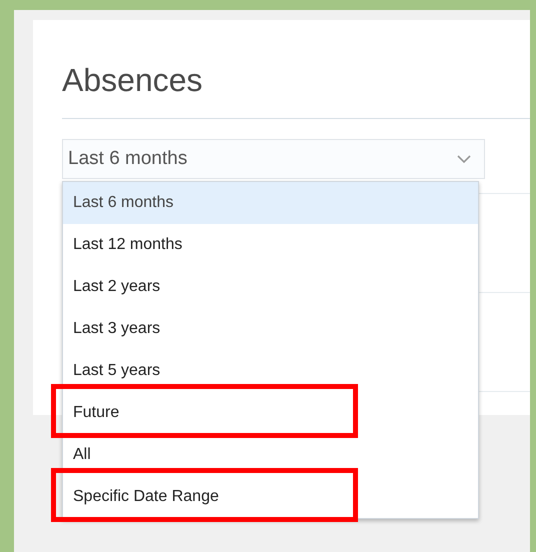  Describe the element at coordinates (270, 371) in the screenshot. I see `dropdown-option: Last 5 years` at that location.